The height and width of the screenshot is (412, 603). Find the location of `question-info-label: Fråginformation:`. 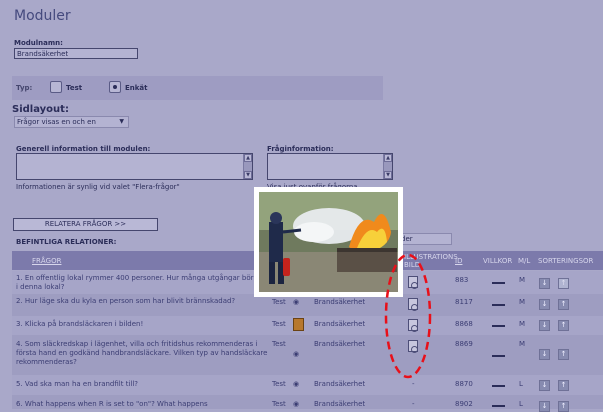

question-info-label: Fråginformation: is located at coordinates (300, 149).